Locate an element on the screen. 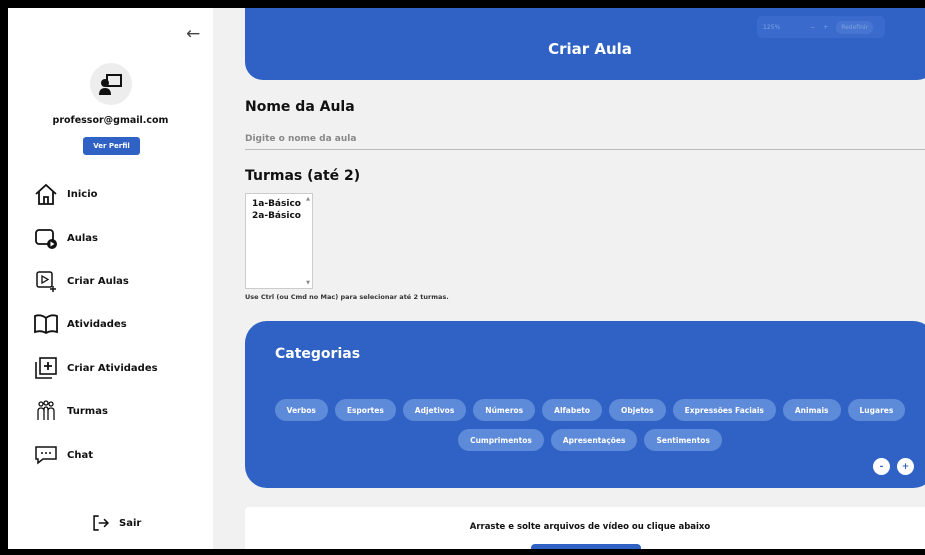 Image resolution: width=925 pixels, height=555 pixels. sidebar-item-criar-aulas: Criar Aulas is located at coordinates (81, 281).